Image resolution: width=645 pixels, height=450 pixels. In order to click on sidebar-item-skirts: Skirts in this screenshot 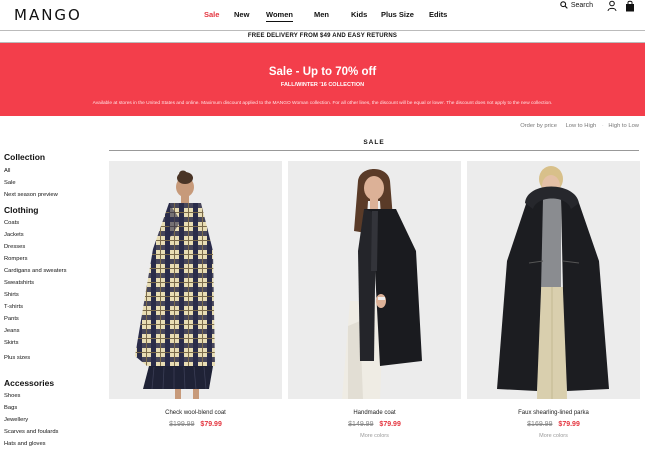, I will do `click(11, 343)`.